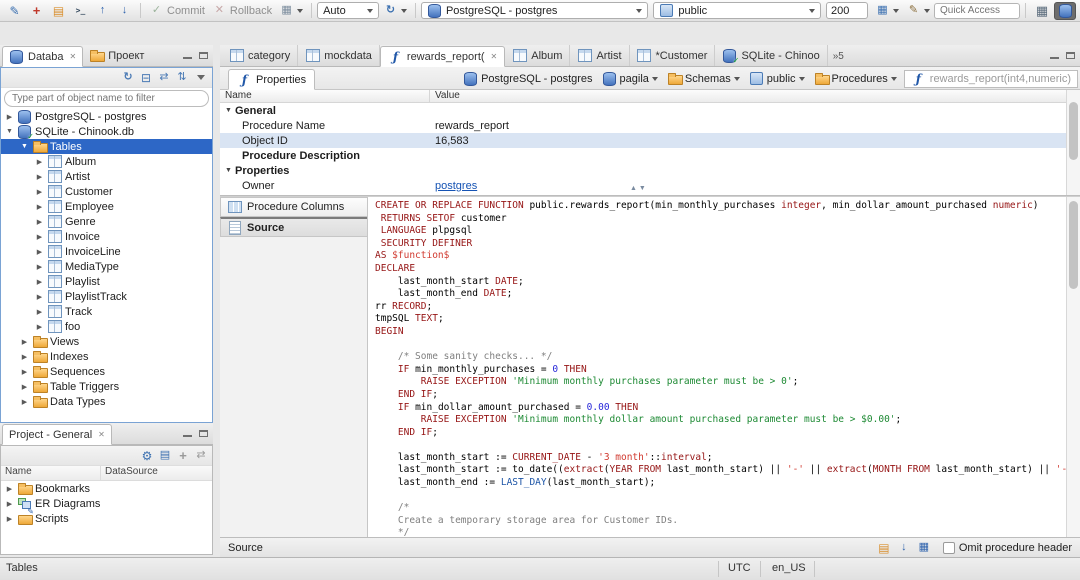 The width and height of the screenshot is (1080, 580). What do you see at coordinates (887, 11) in the screenshot?
I see `results-panel-button` at bounding box center [887, 11].